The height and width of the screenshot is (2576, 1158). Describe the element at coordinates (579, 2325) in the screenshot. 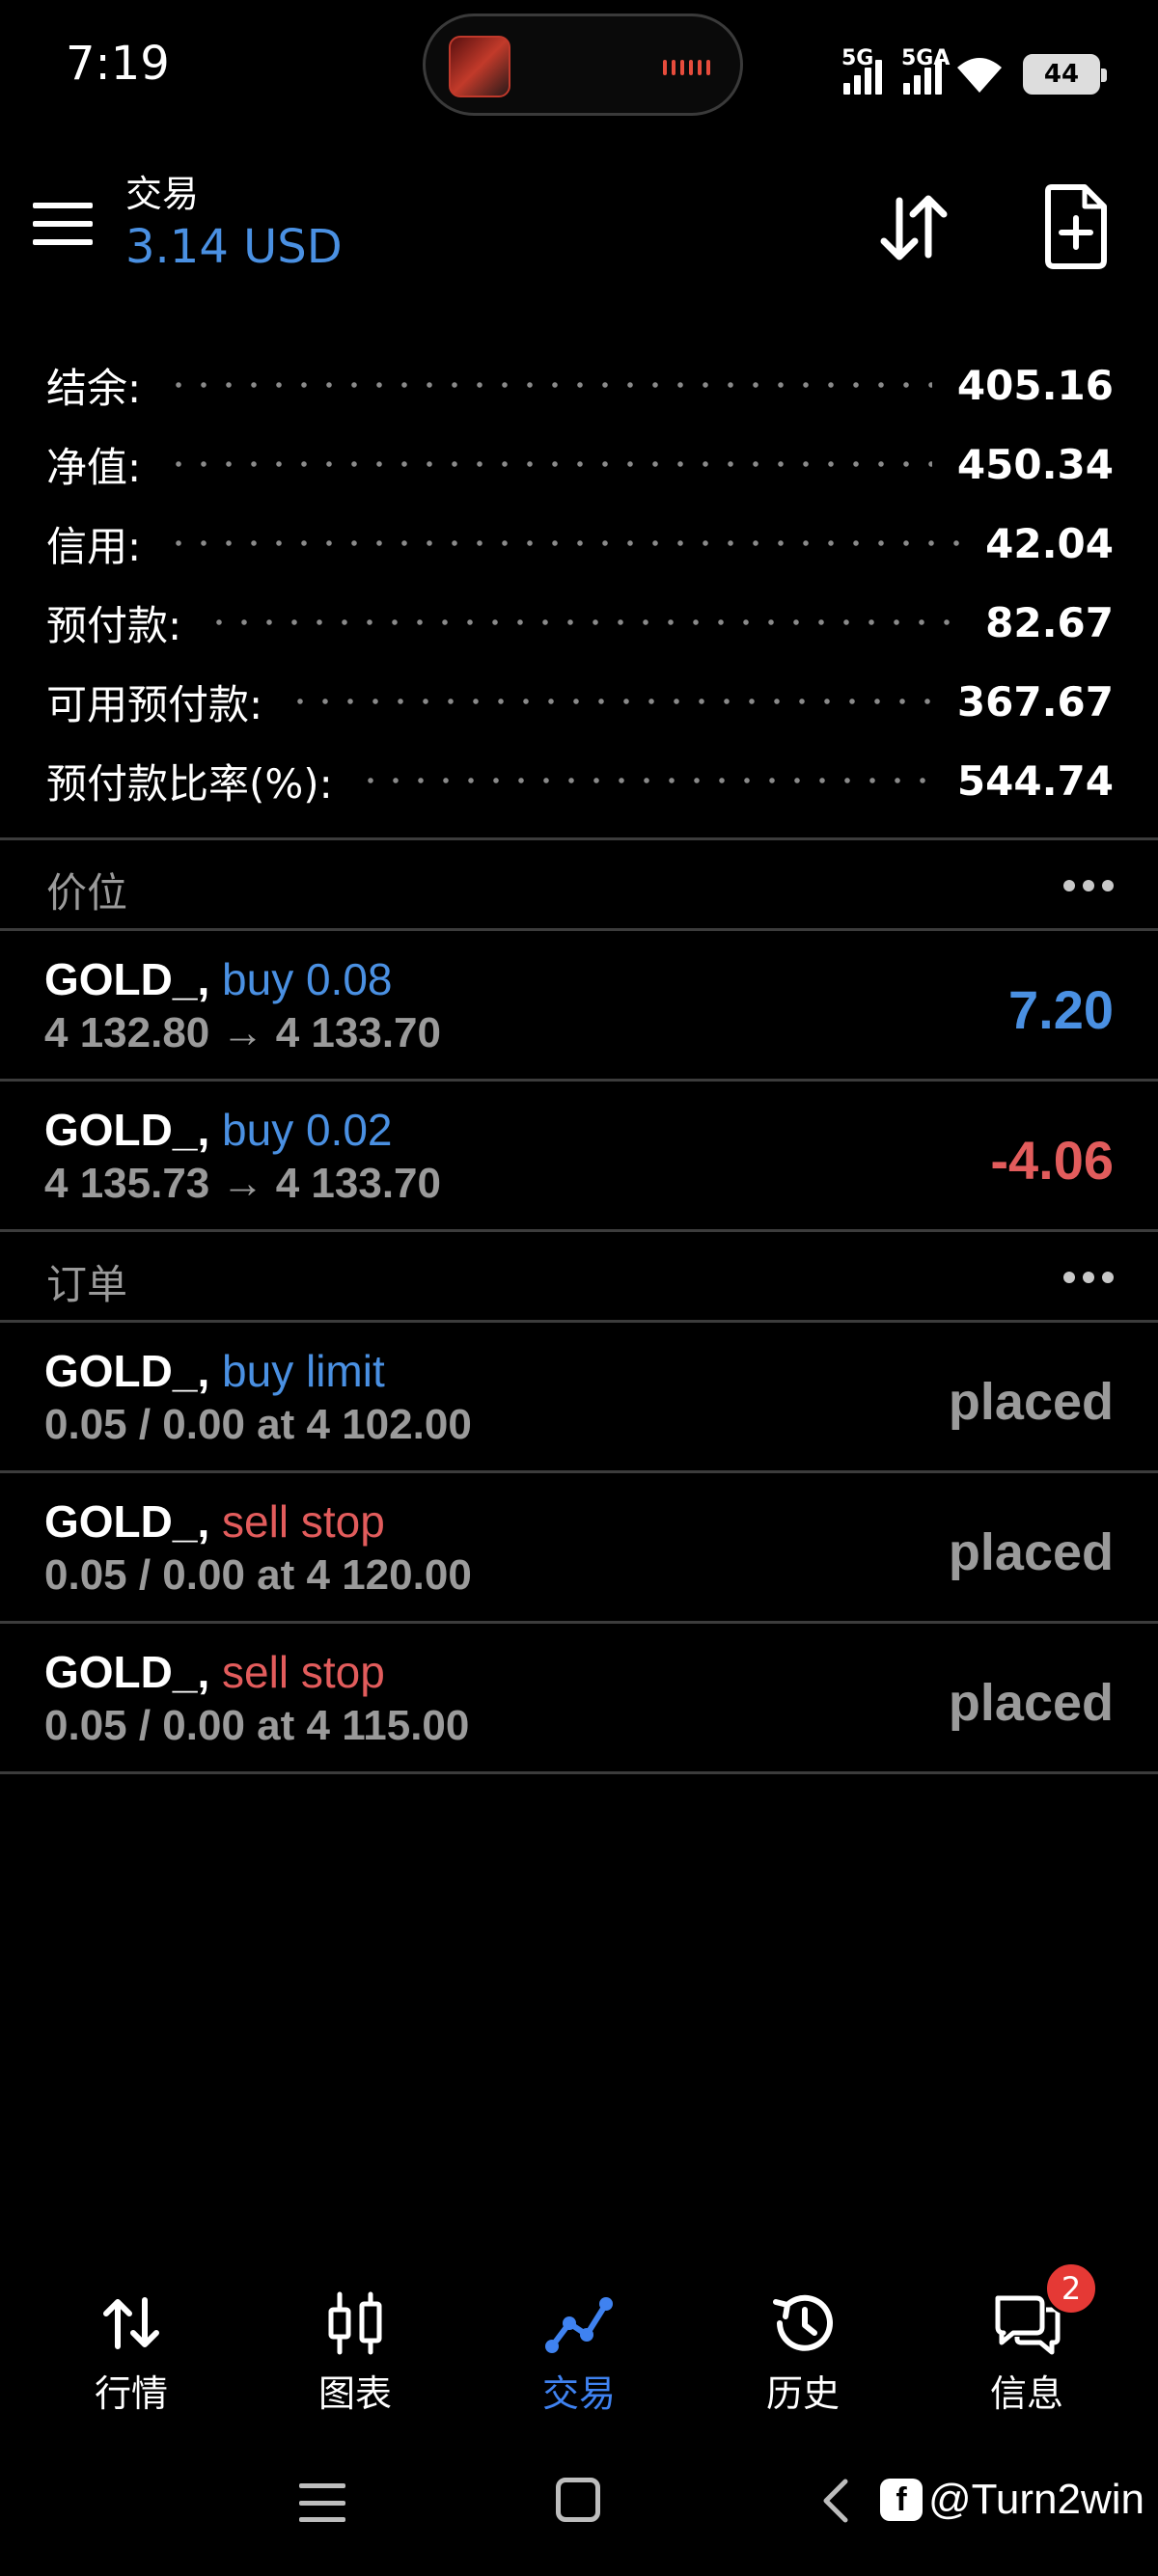

I see `trade-line-icon` at that location.